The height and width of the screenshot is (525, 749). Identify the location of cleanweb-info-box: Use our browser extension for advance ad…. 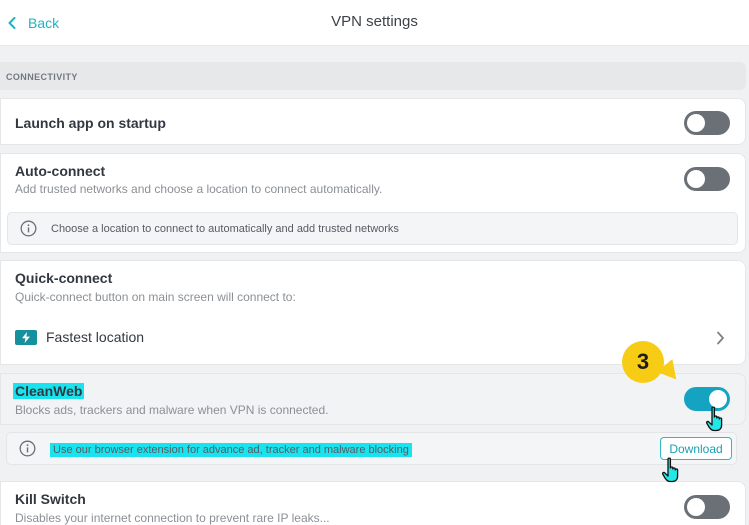
(371, 448).